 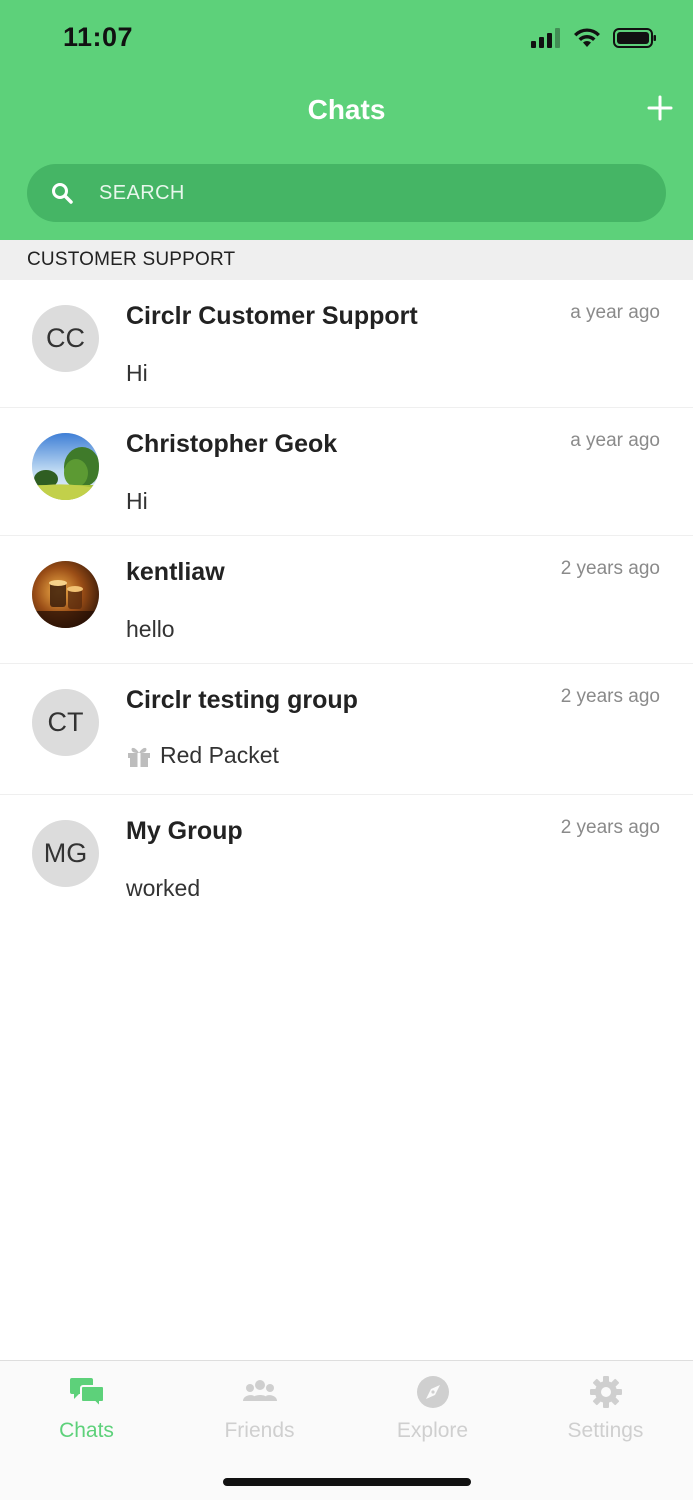 What do you see at coordinates (605, 1392) in the screenshot?
I see `gear-icon` at bounding box center [605, 1392].